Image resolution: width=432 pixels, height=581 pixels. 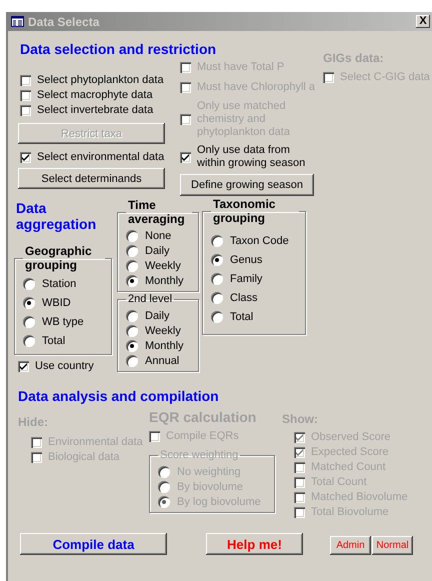 What do you see at coordinates (162, 360) in the screenshot?
I see `radio-label: Annual` at bounding box center [162, 360].